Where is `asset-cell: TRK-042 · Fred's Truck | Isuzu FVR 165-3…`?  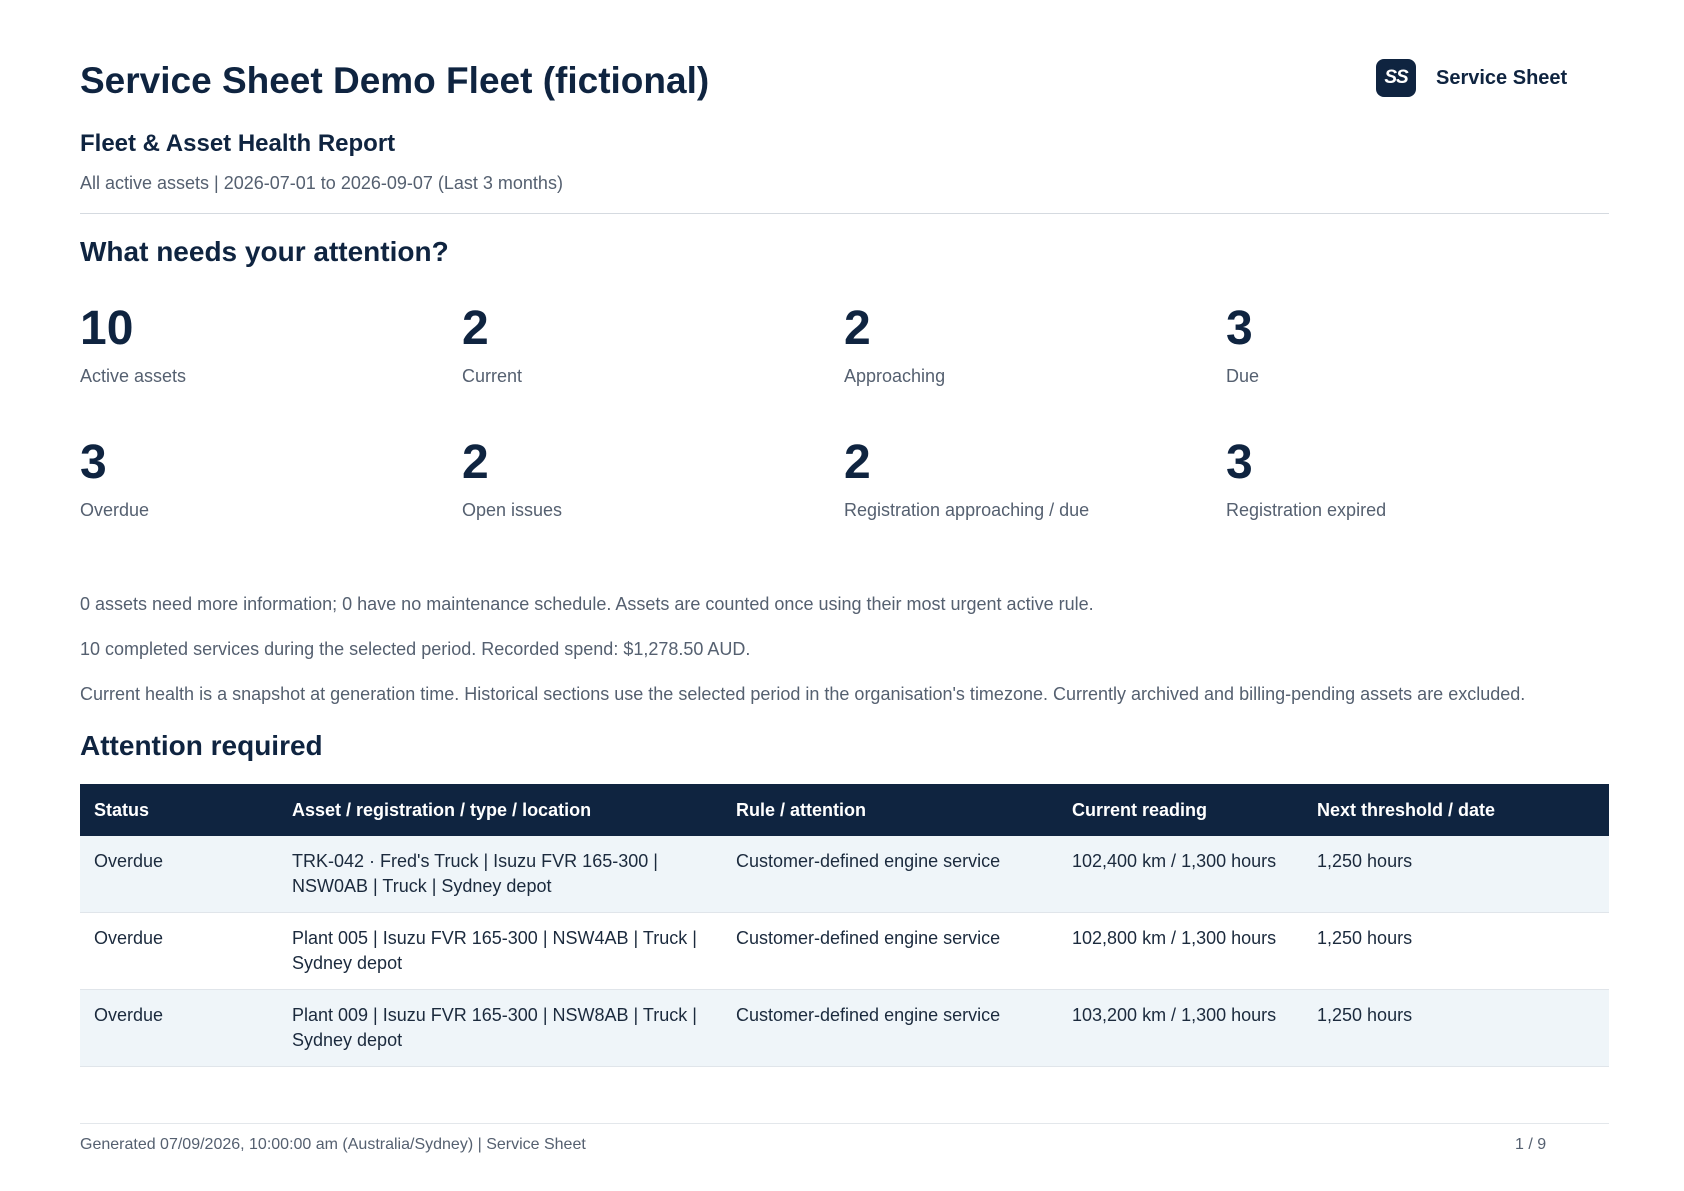
asset-cell: TRK-042 · Fred's Truck | Isuzu FVR 165-3… is located at coordinates (500, 874).